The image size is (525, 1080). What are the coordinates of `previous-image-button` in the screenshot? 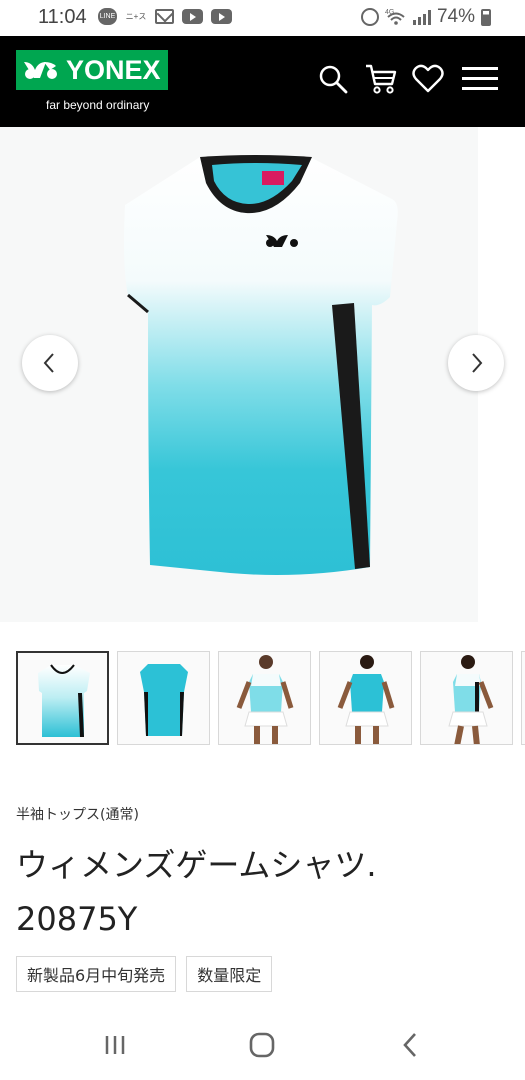 It's located at (50, 363).